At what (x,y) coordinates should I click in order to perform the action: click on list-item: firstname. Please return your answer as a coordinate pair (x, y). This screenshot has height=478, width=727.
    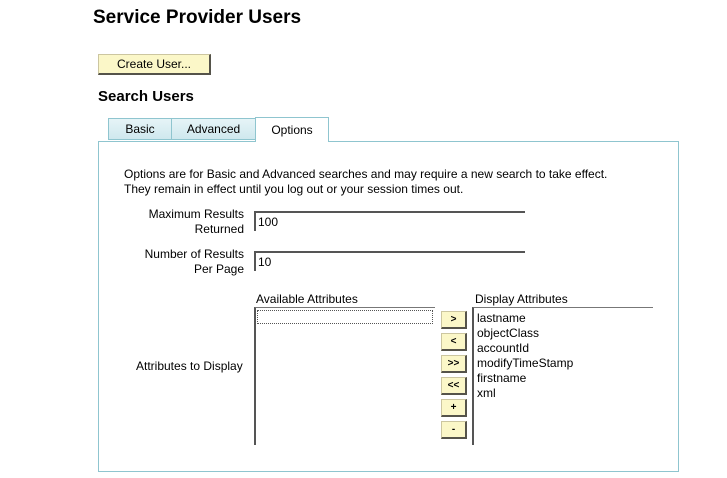
    Looking at the image, I should click on (565, 378).